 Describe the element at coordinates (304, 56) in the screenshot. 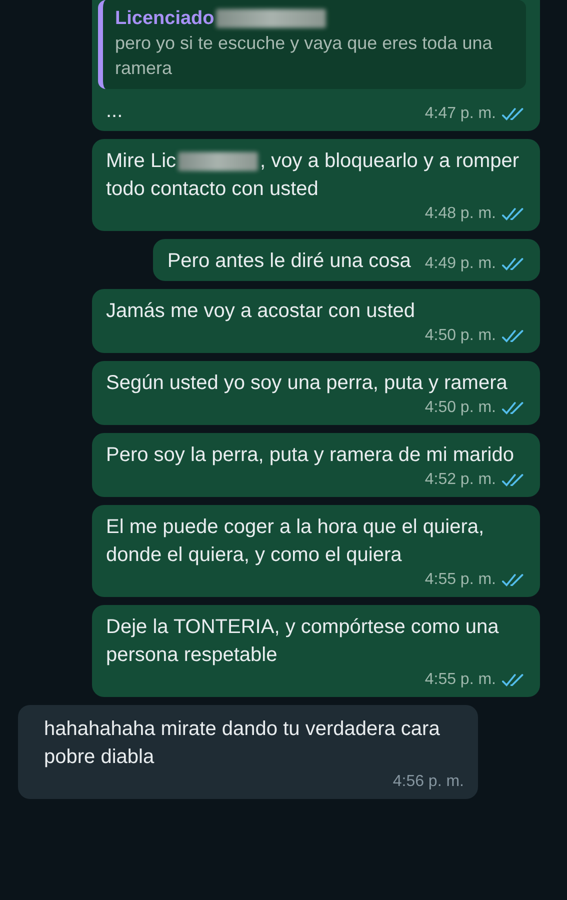

I see `quoted-text: pero yo si te escuche y vaya que eres toda una ramera` at that location.